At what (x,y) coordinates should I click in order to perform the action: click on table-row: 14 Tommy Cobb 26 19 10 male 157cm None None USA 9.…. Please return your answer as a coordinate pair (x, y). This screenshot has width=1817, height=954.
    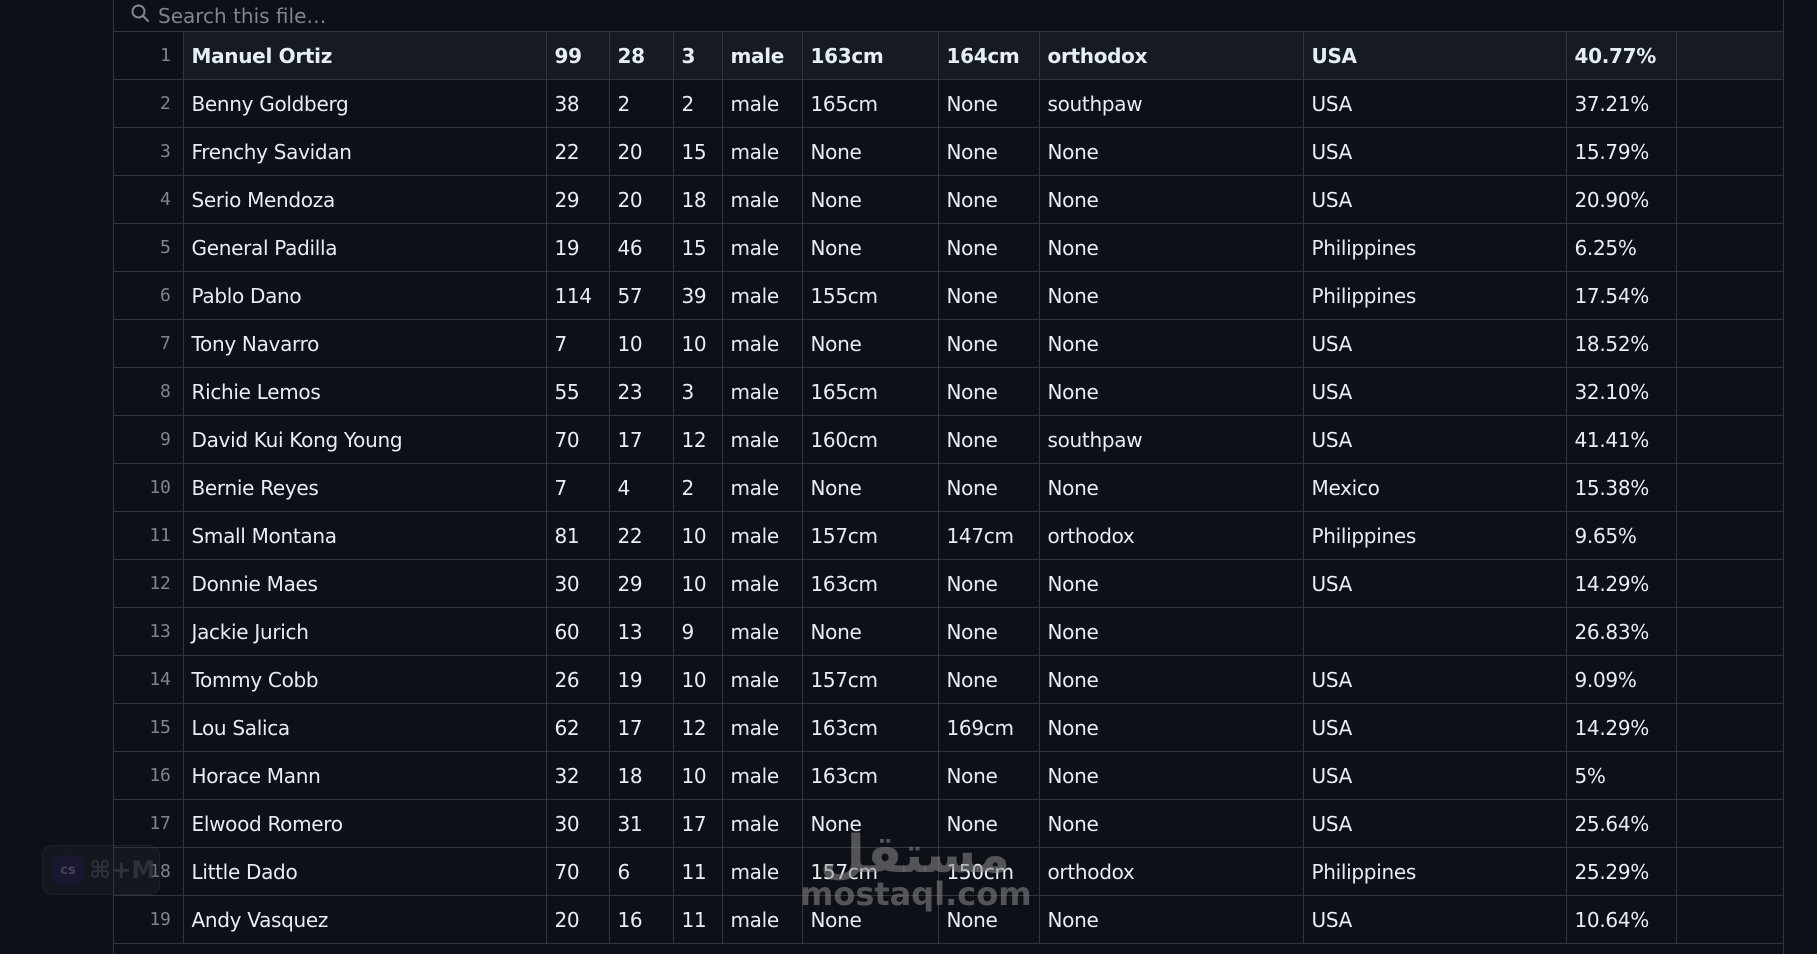
    Looking at the image, I should click on (948, 679).